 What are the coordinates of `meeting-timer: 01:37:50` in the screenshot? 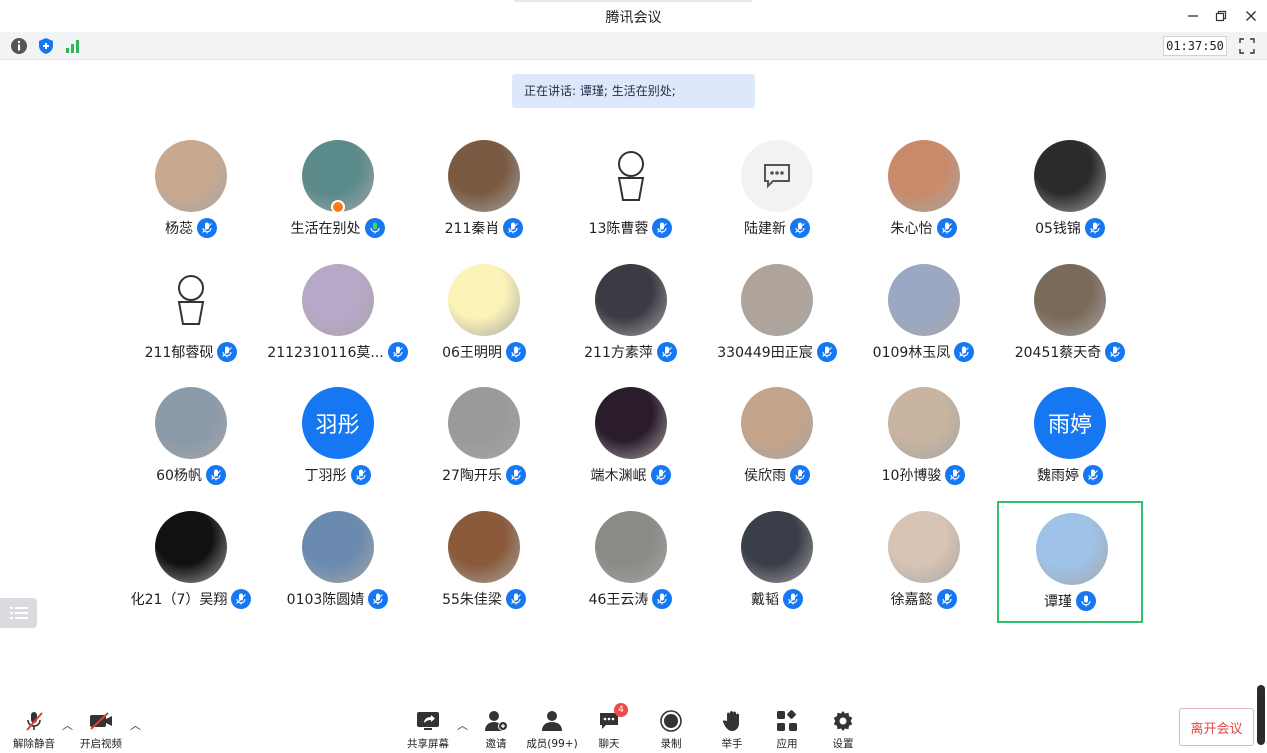 It's located at (1195, 46).